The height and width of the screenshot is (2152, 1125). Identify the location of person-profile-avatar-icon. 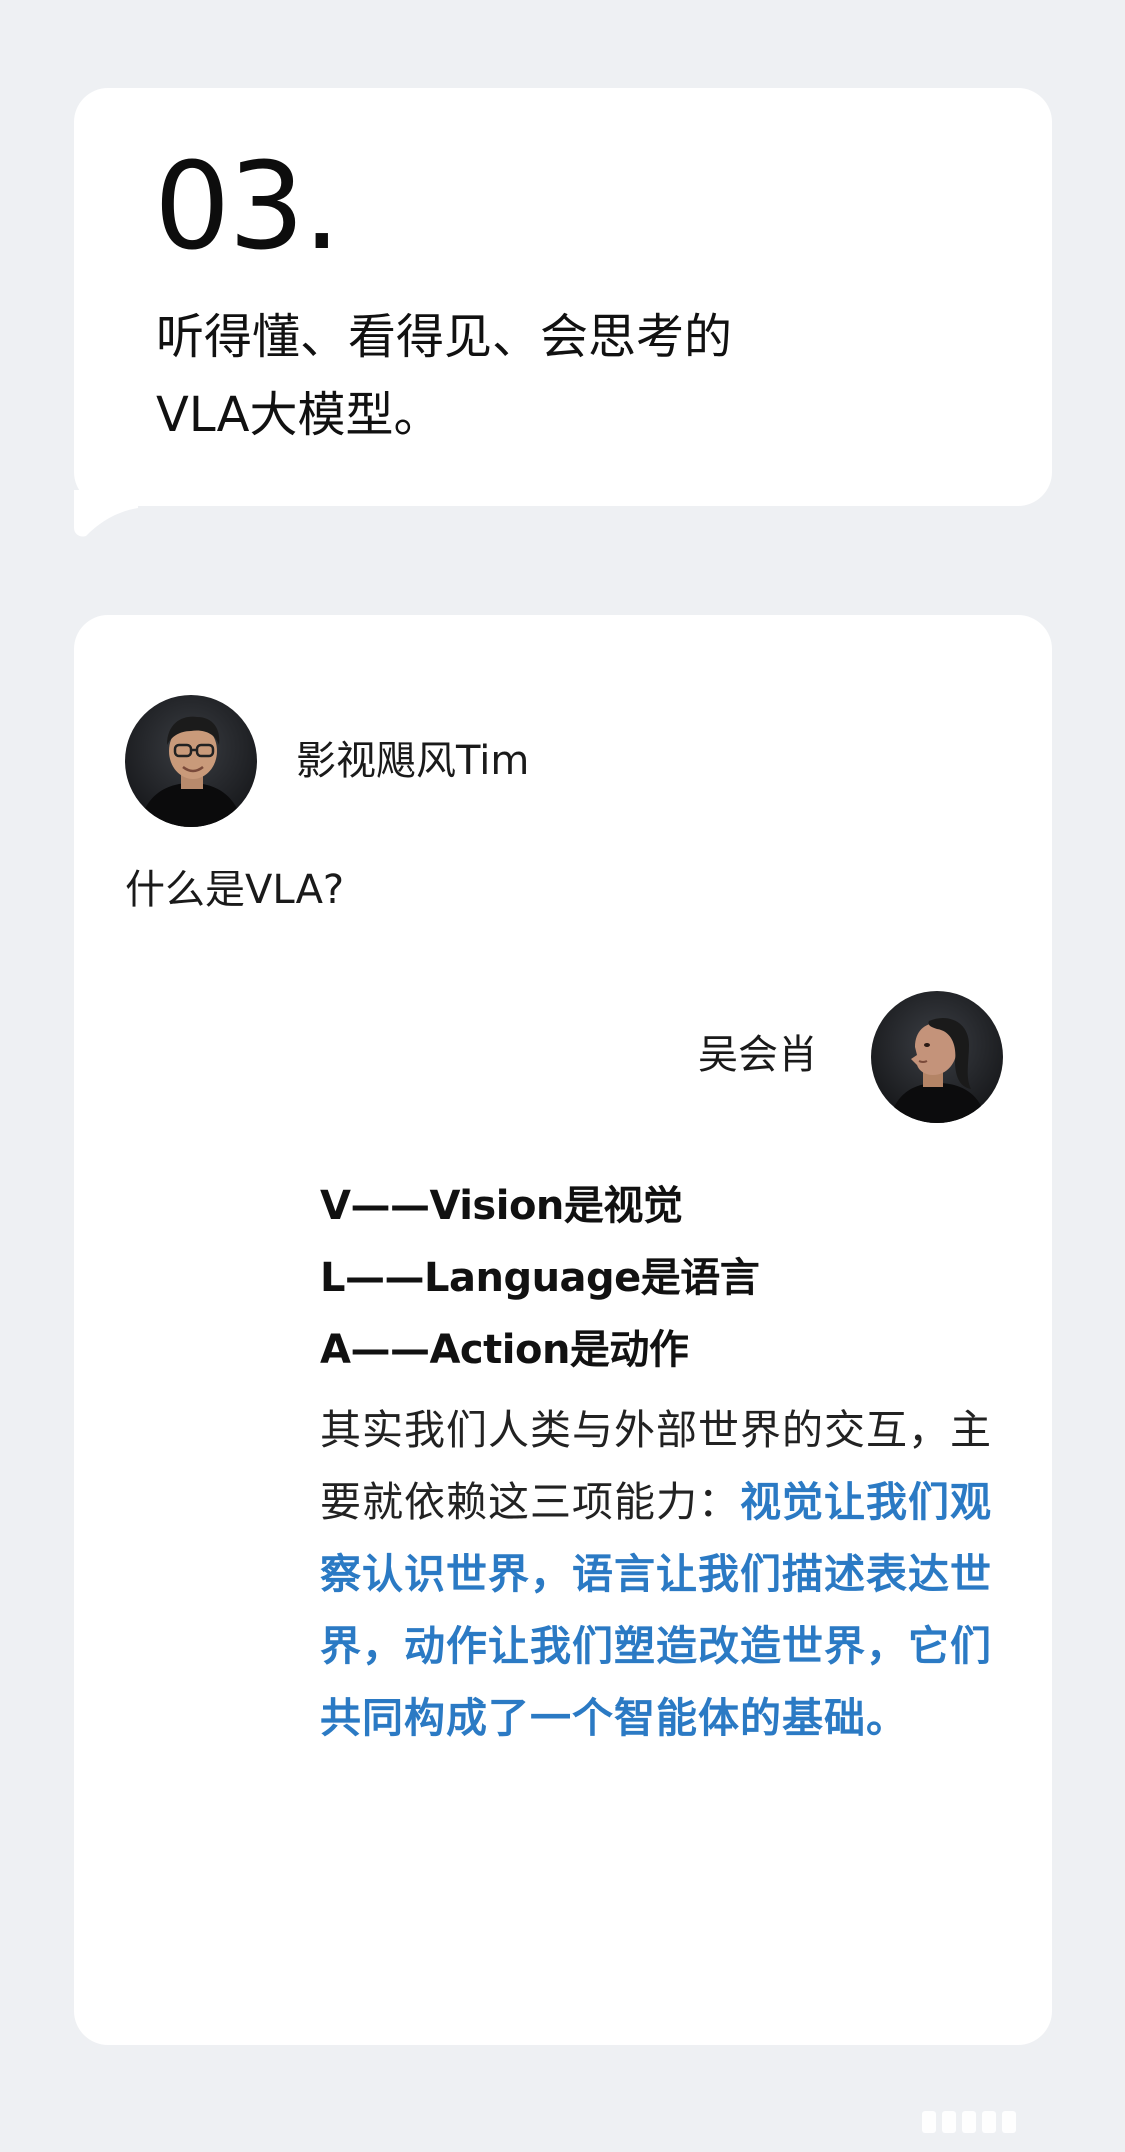
(937, 1057).